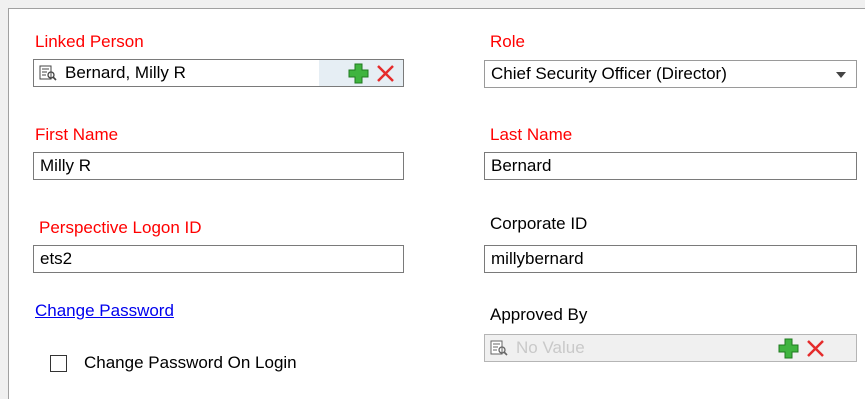  I want to click on add-approver-button, so click(788, 348).